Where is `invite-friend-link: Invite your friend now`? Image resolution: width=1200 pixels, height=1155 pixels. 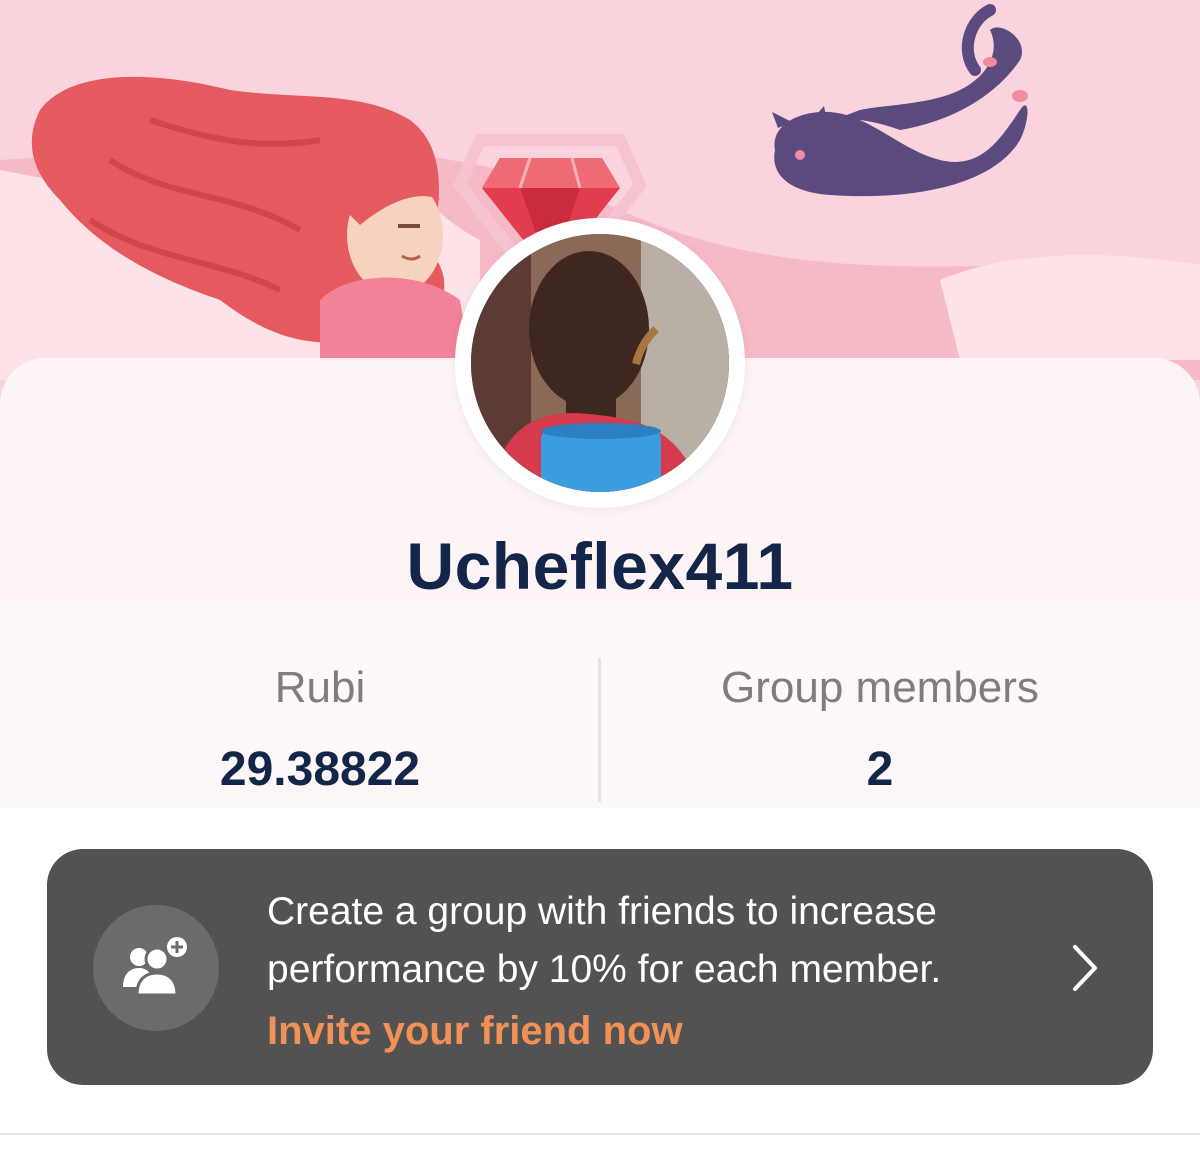
invite-friend-link: Invite your friend now is located at coordinates (475, 1031).